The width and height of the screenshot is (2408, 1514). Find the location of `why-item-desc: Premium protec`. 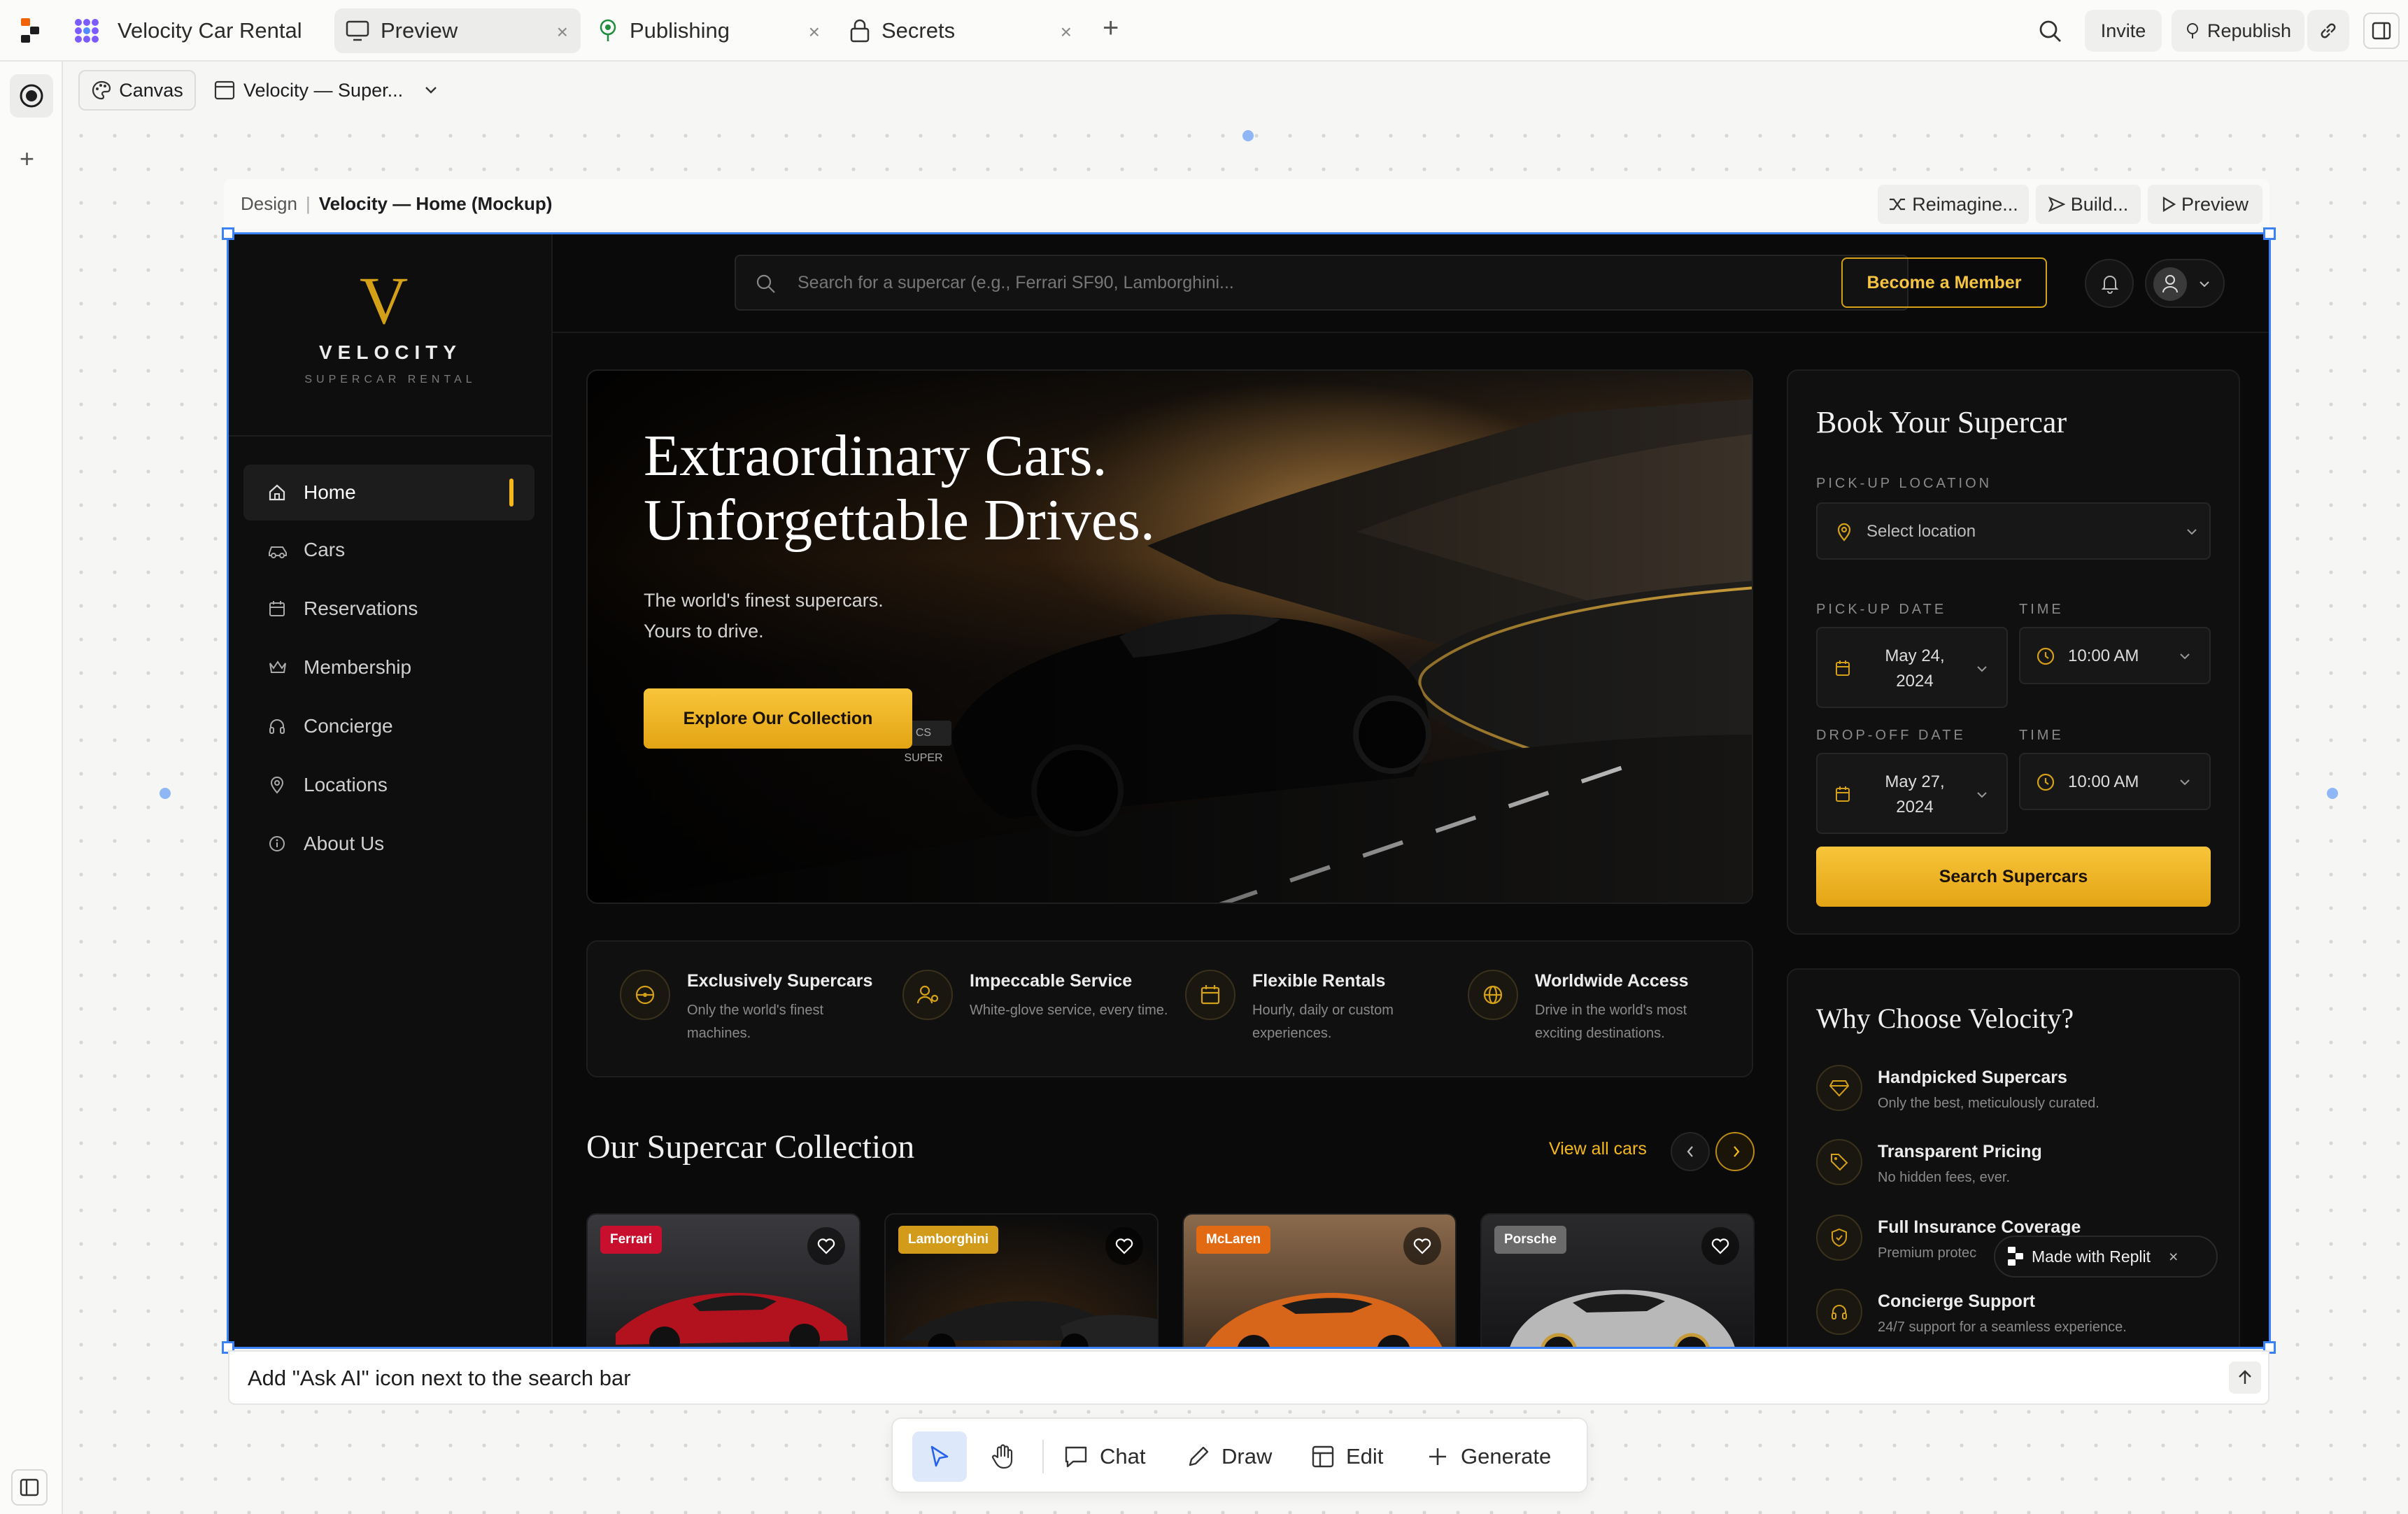

why-item-desc: Premium protec is located at coordinates (1928, 1253).